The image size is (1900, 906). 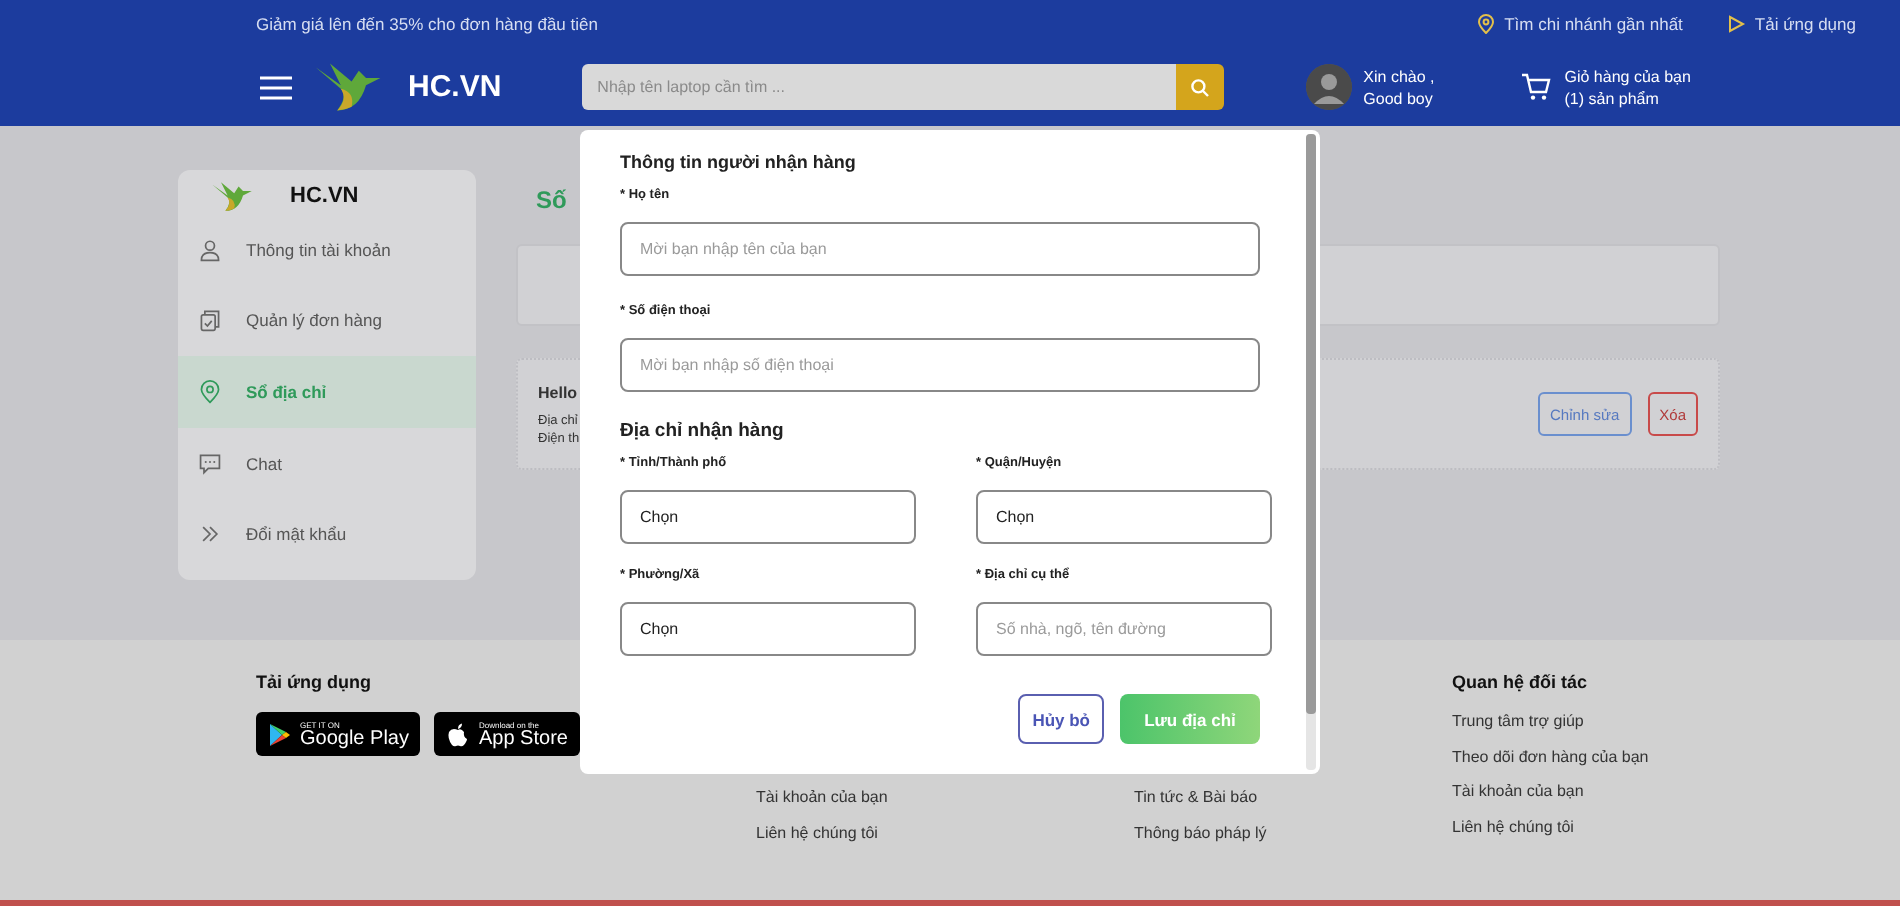 I want to click on footer-link: Thông báo pháp lý, so click(x=1293, y=840).